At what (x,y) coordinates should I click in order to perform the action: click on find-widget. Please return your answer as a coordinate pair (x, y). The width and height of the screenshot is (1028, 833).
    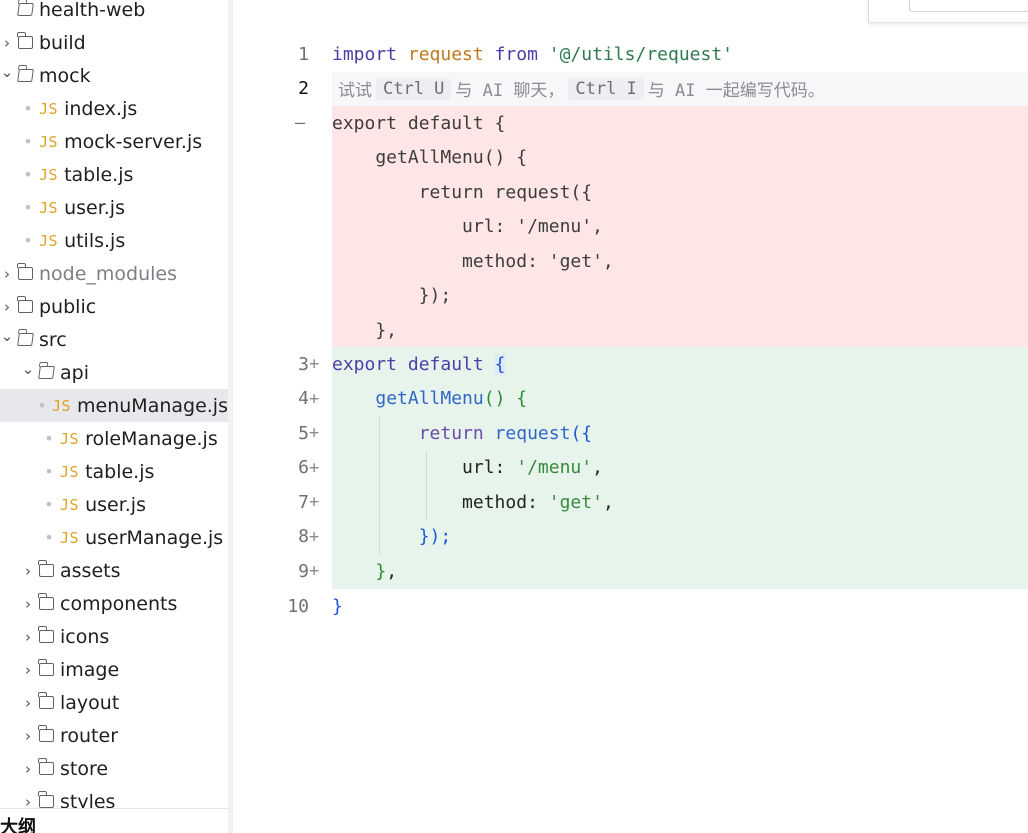
    Looking at the image, I should click on (948, 11).